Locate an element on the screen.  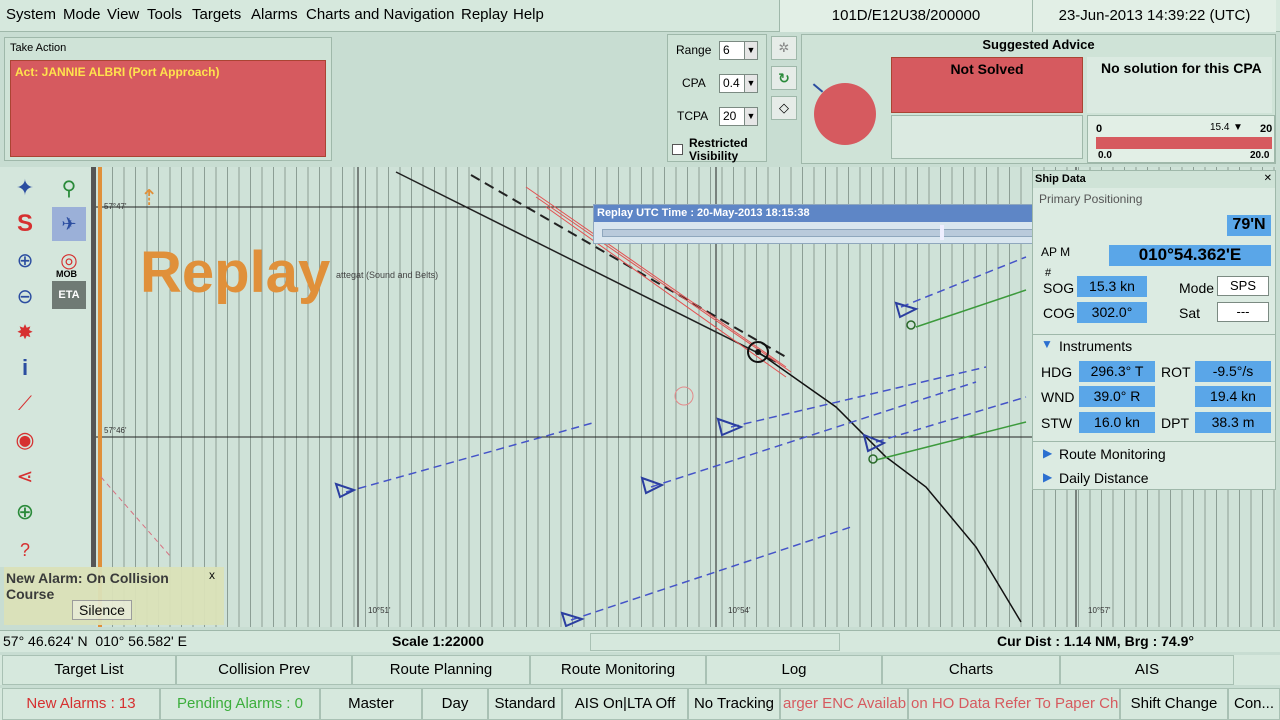
eraser-icon: ◇ is located at coordinates (784, 108).